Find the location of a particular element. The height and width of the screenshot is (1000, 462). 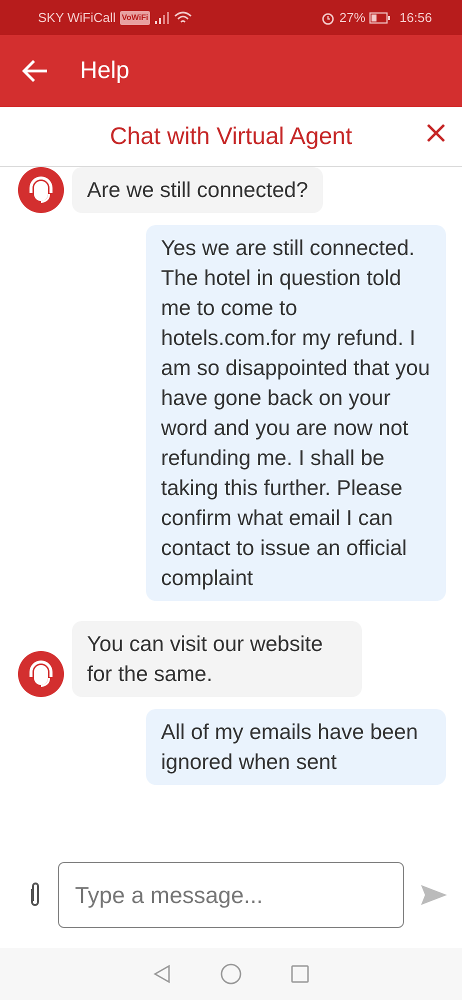

send-icon is located at coordinates (434, 895).